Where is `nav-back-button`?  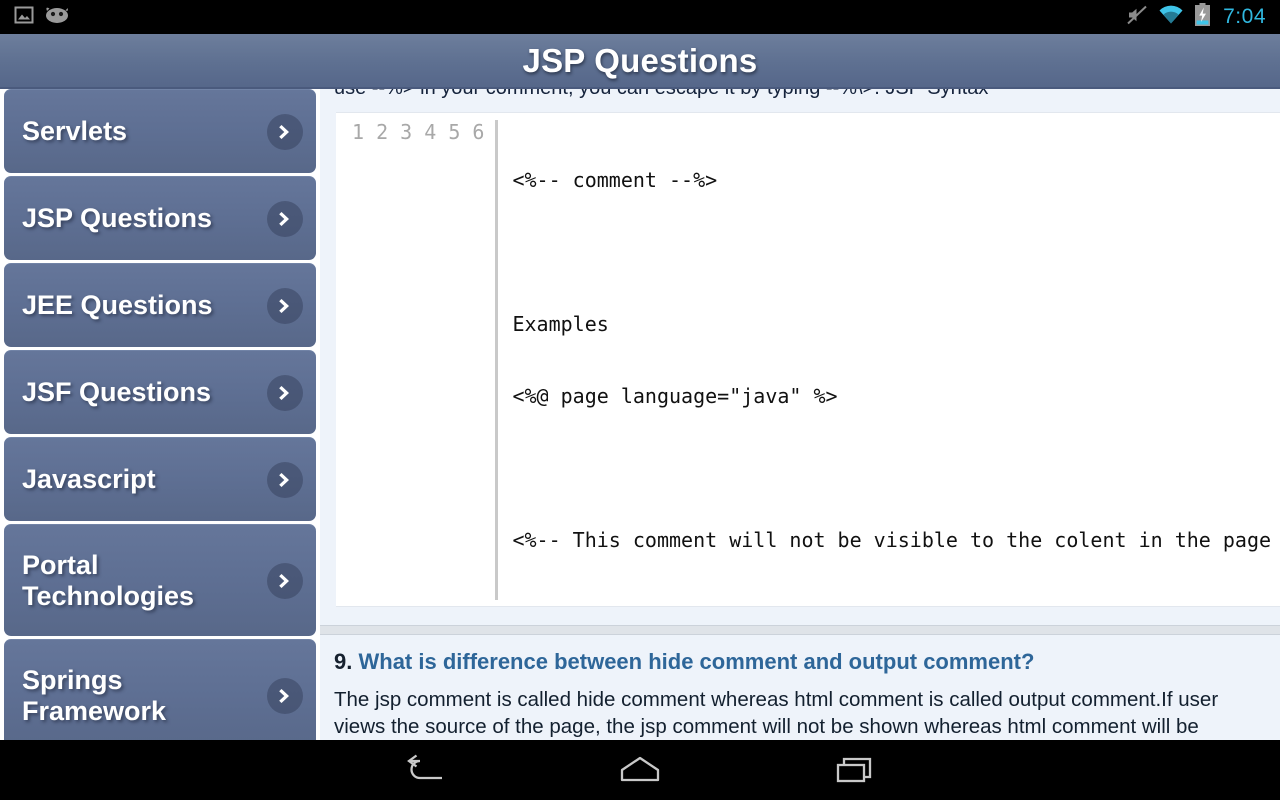
nav-back-button is located at coordinates (425, 770).